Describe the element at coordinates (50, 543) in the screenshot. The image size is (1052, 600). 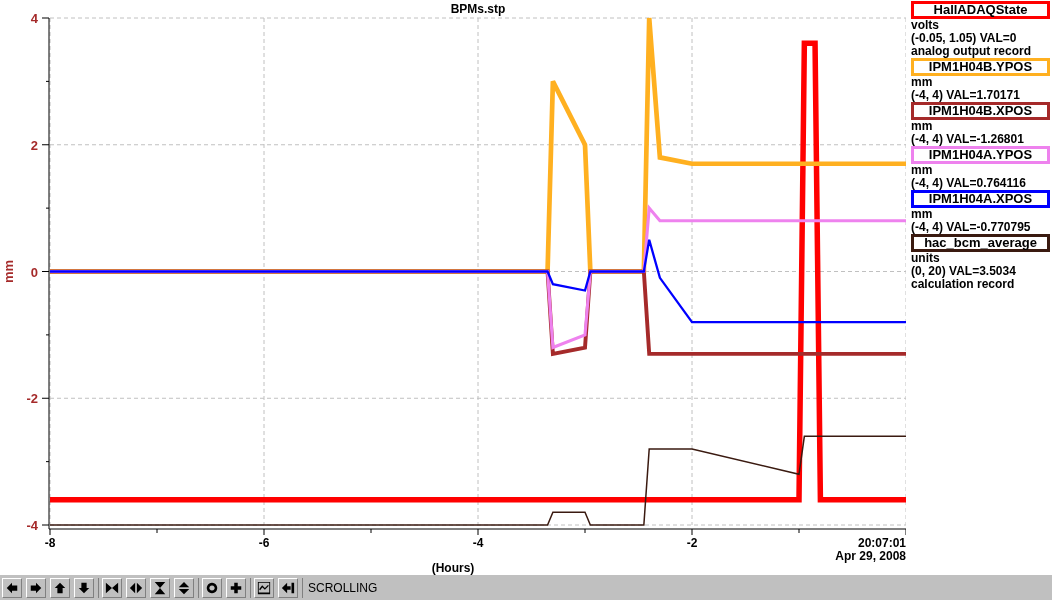
I see `x-tick-label: -8` at that location.